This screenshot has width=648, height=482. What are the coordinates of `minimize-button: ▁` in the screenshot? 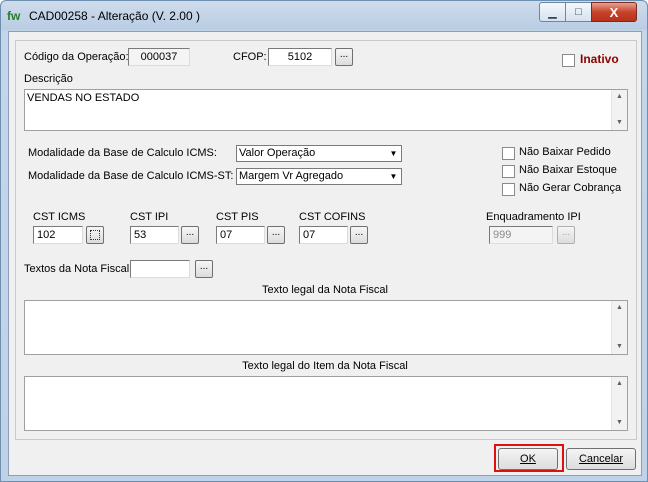 It's located at (552, 12).